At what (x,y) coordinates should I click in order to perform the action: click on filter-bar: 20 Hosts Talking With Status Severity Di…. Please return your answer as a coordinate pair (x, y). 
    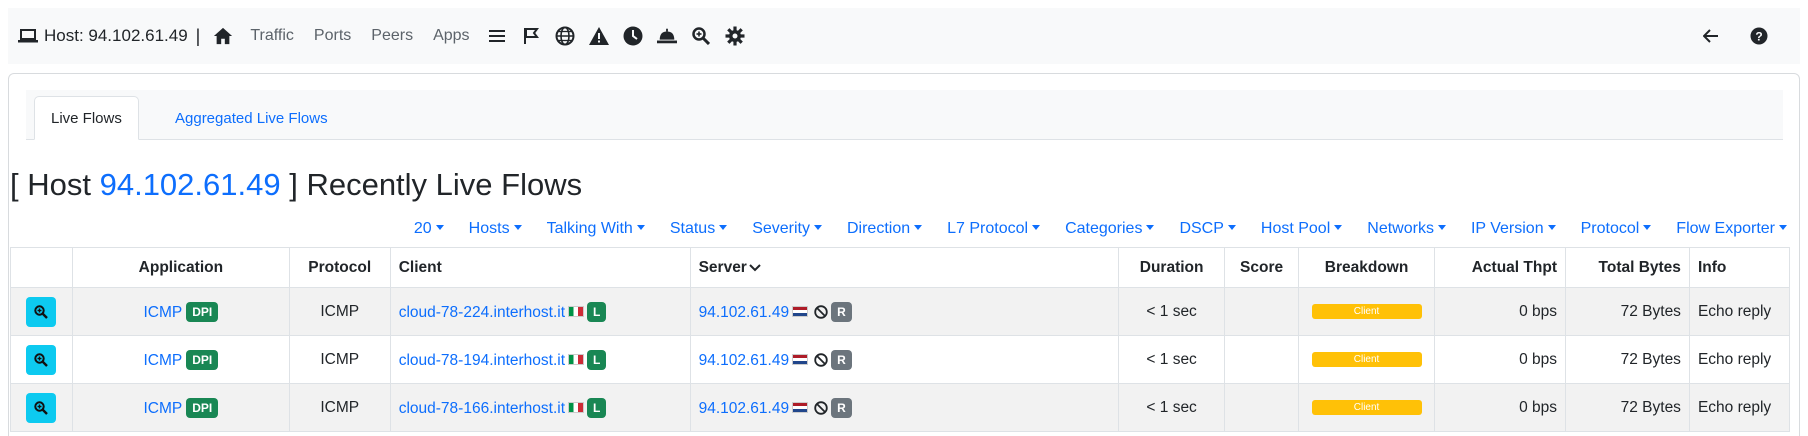
    Looking at the image, I should click on (1088, 229).